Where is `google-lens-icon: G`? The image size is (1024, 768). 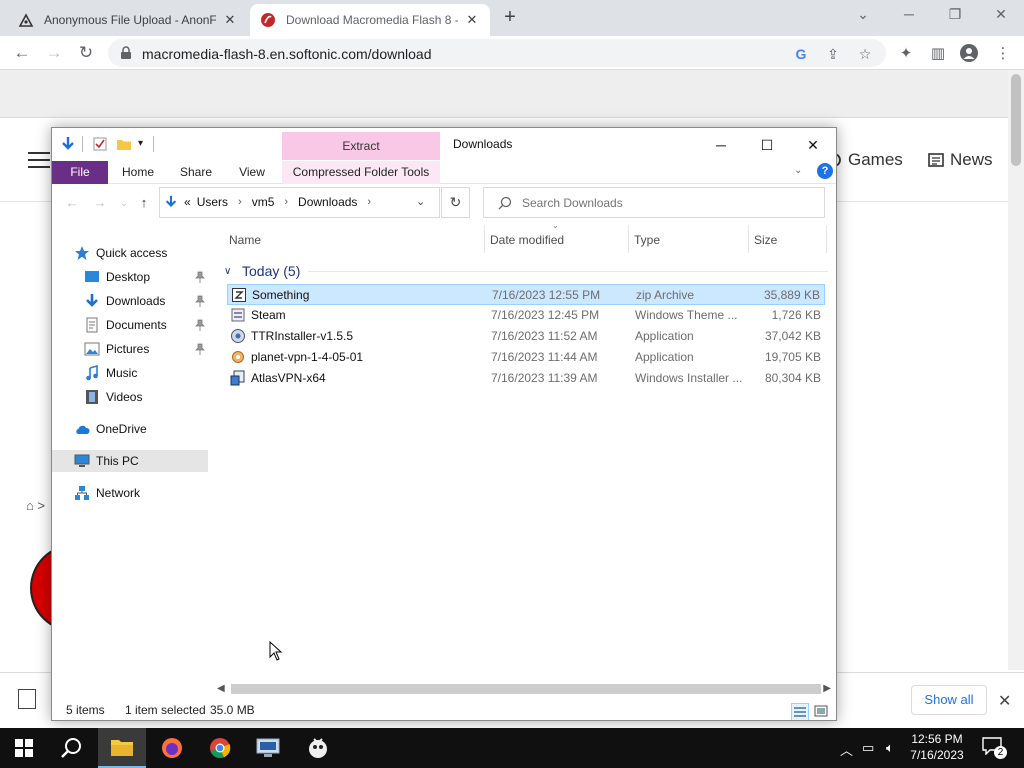 google-lens-icon: G is located at coordinates (801, 54).